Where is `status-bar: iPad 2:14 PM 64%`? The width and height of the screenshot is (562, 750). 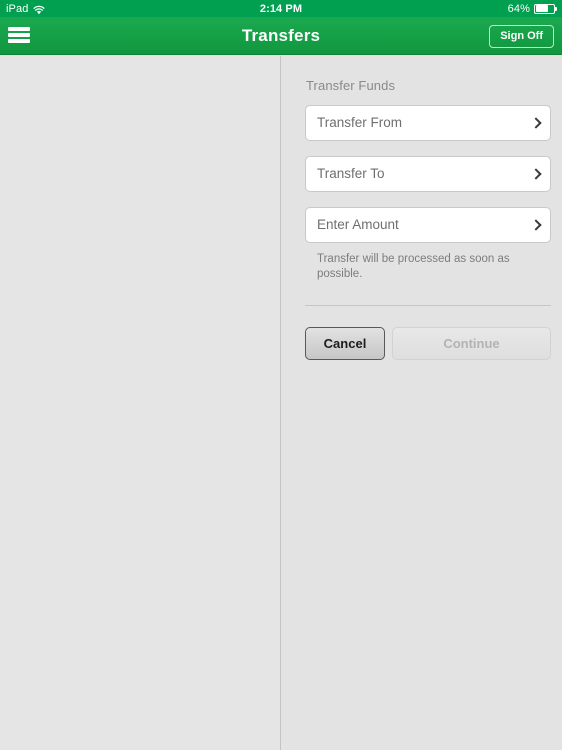 status-bar: iPad 2:14 PM 64% is located at coordinates (281, 8).